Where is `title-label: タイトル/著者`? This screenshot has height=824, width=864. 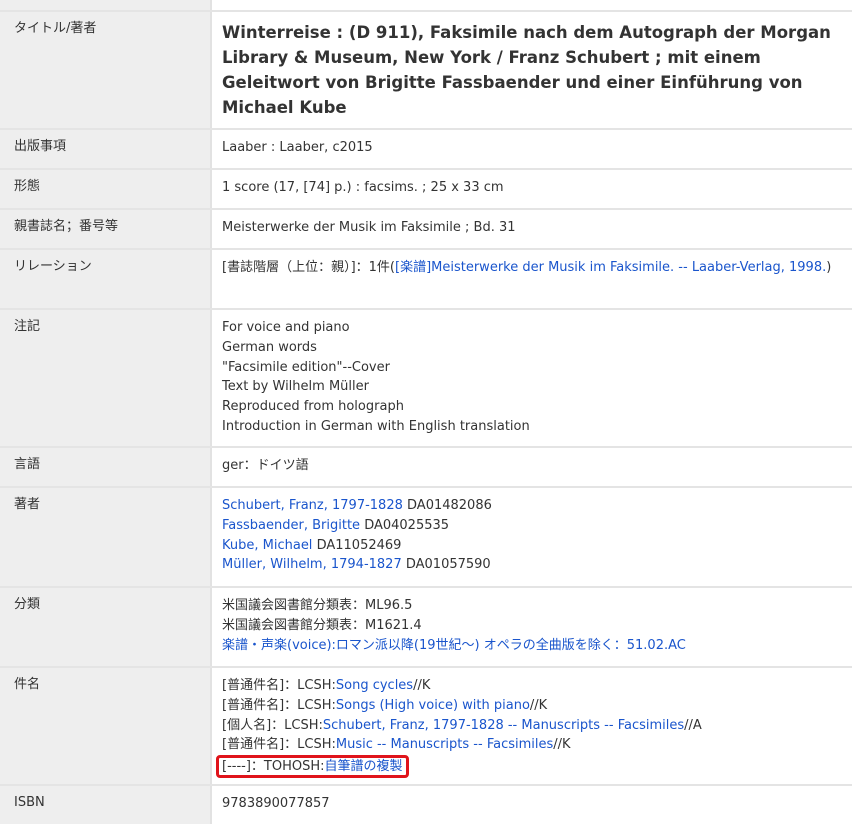
title-label: タイトル/著者 is located at coordinates (106, 70).